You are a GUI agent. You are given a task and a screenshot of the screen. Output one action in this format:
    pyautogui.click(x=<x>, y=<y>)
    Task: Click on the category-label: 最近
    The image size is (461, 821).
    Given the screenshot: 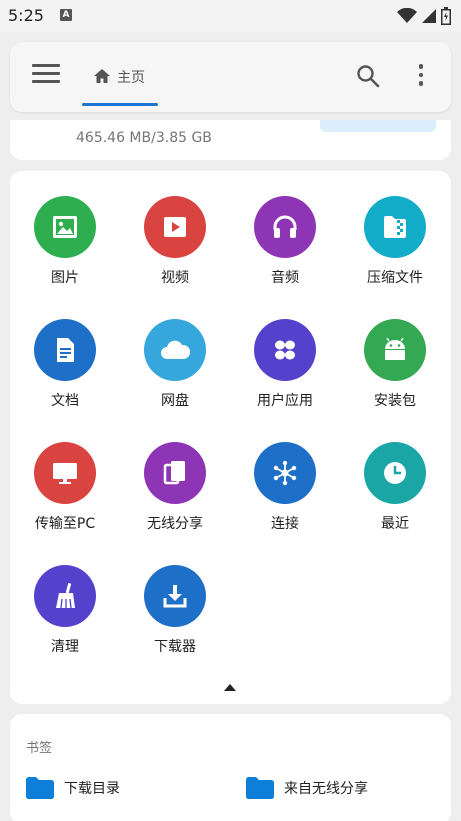 What is the action you would take?
    pyautogui.click(x=395, y=524)
    